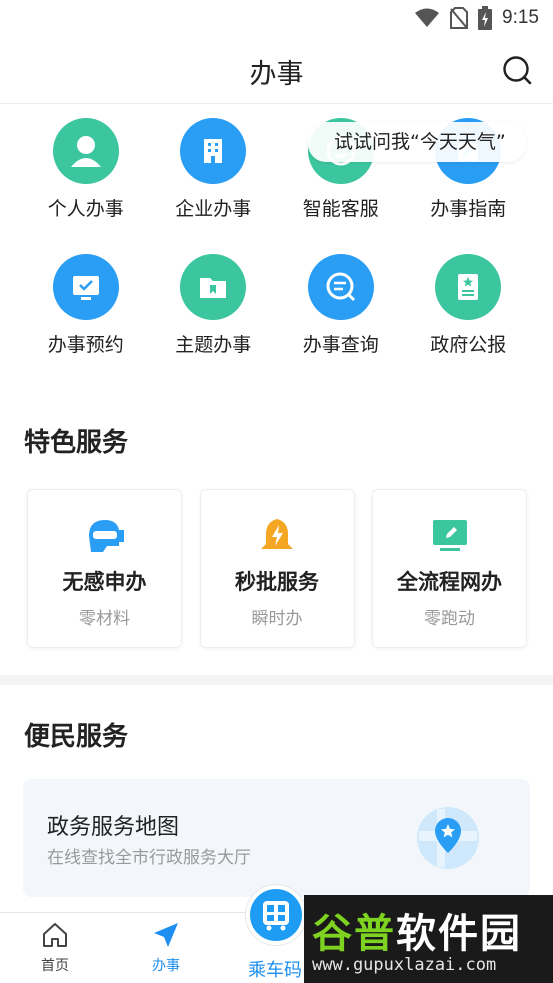 The image size is (553, 983). What do you see at coordinates (76, 443) in the screenshot?
I see `feature-section-title: 特色服务` at bounding box center [76, 443].